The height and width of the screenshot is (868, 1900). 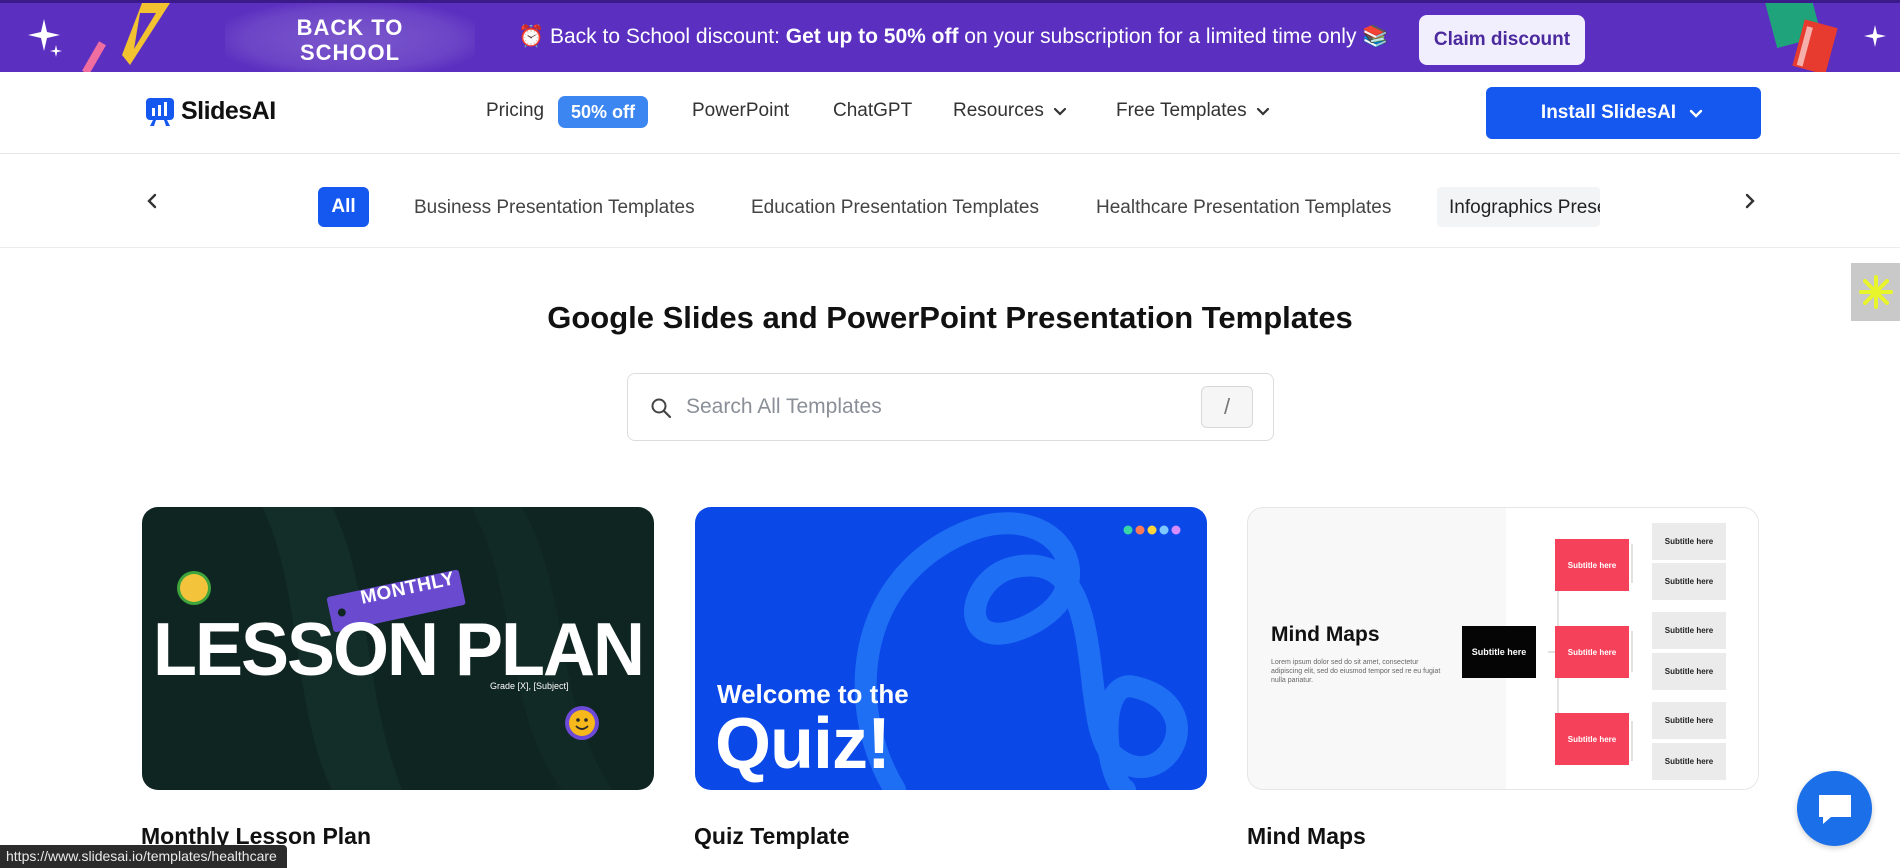 I want to click on tab-all: All, so click(x=343, y=207).